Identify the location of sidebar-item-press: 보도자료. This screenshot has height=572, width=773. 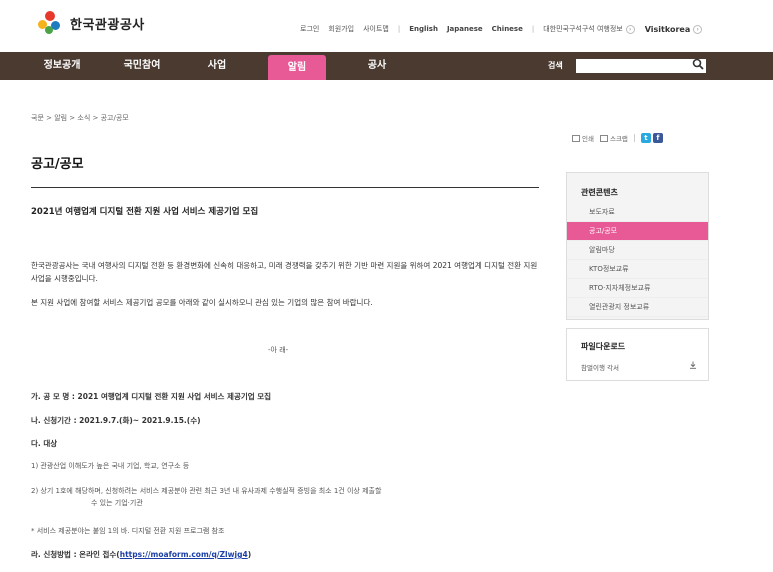
(637, 212).